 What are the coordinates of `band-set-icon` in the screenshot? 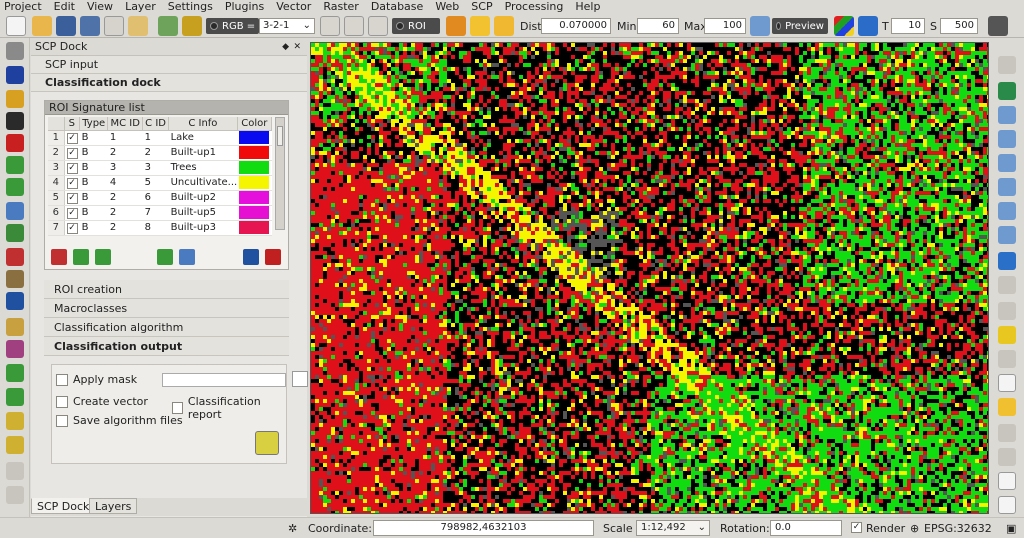 It's located at (15, 327).